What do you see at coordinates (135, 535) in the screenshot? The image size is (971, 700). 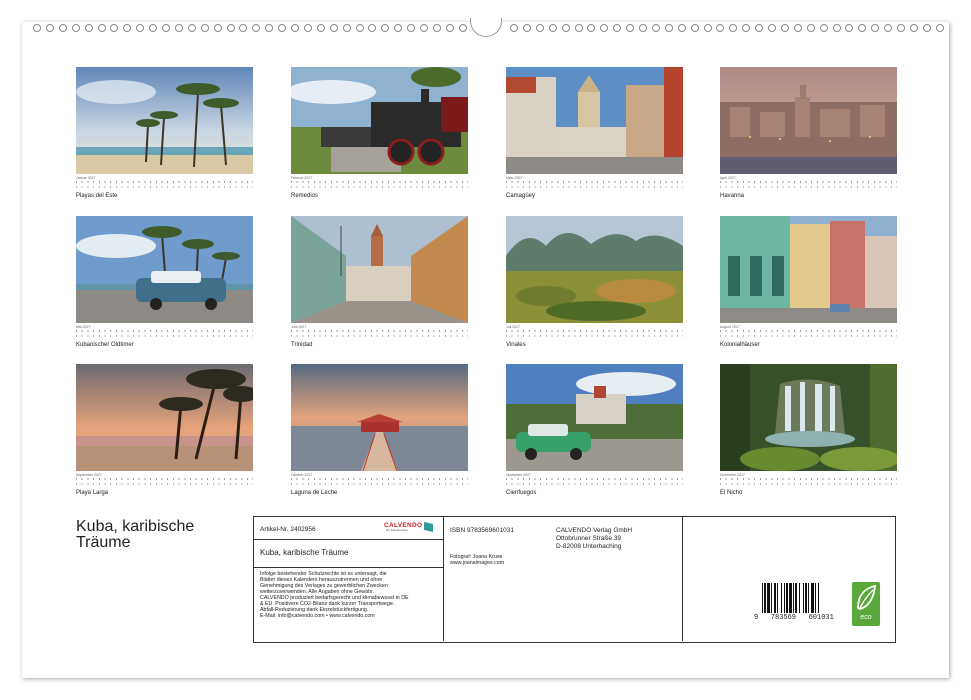 I see `calendar-title: Kuba, karibische Träume` at bounding box center [135, 535].